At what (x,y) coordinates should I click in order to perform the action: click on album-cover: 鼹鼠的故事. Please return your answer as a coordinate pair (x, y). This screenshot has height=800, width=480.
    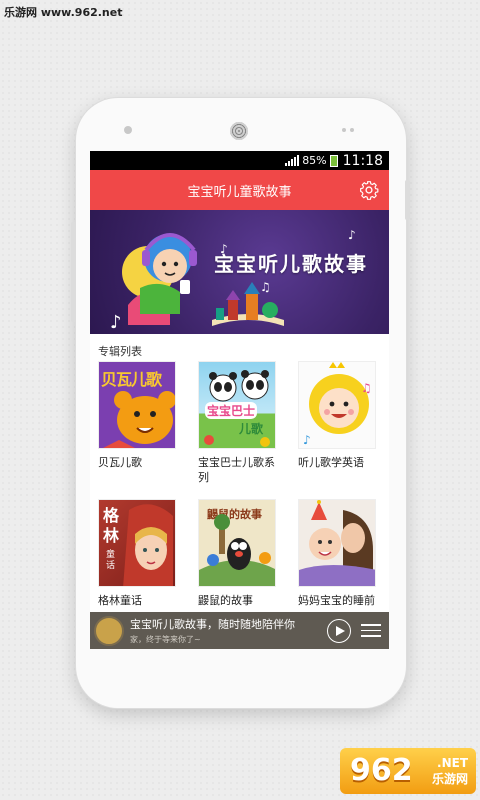
    Looking at the image, I should click on (237, 543).